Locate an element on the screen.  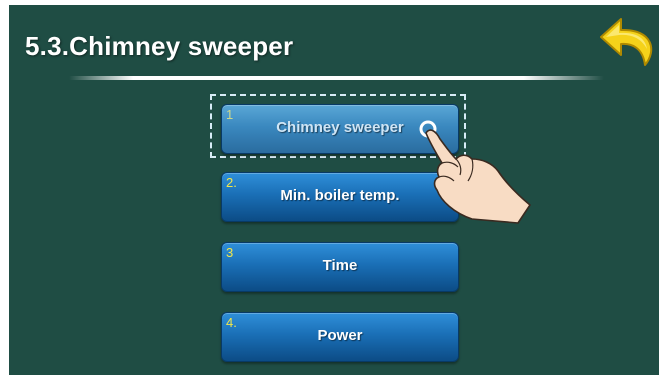
menu-item-label: Time is located at coordinates (340, 265).